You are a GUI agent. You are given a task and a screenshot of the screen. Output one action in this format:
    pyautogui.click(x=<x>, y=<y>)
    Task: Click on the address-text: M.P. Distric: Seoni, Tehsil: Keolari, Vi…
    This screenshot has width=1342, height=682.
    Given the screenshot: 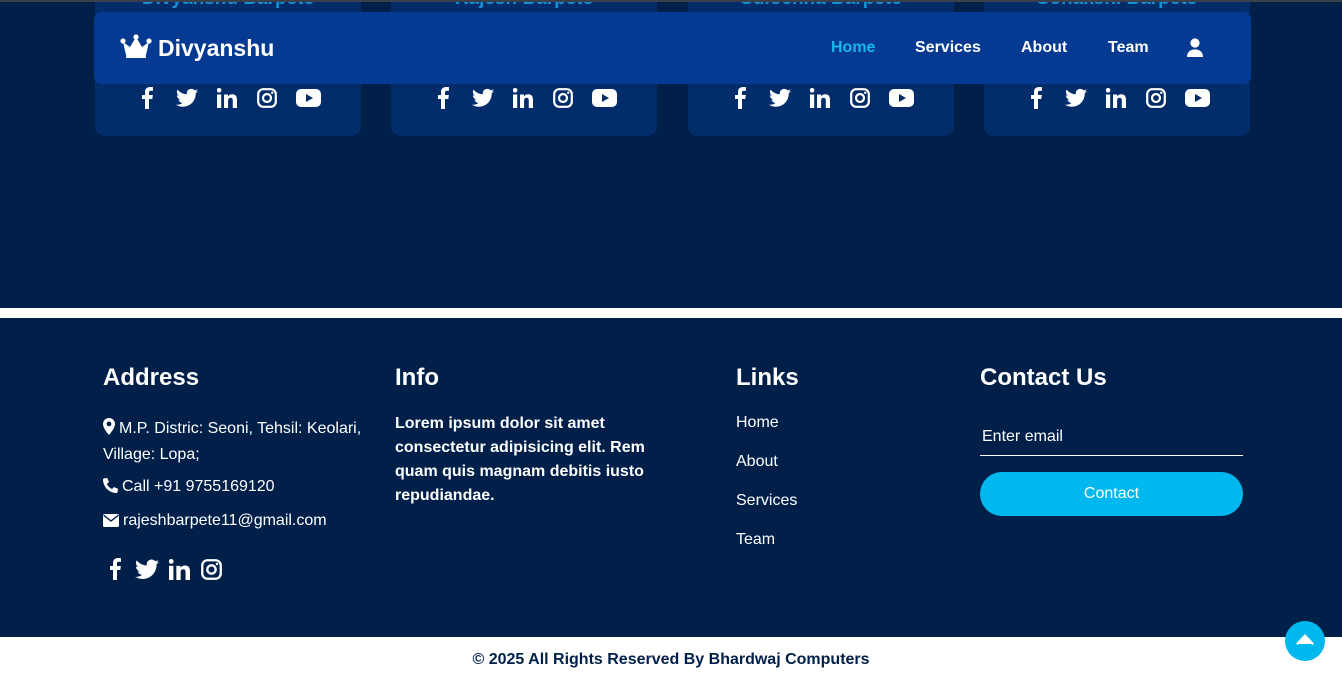 What is the action you would take?
    pyautogui.click(x=232, y=441)
    